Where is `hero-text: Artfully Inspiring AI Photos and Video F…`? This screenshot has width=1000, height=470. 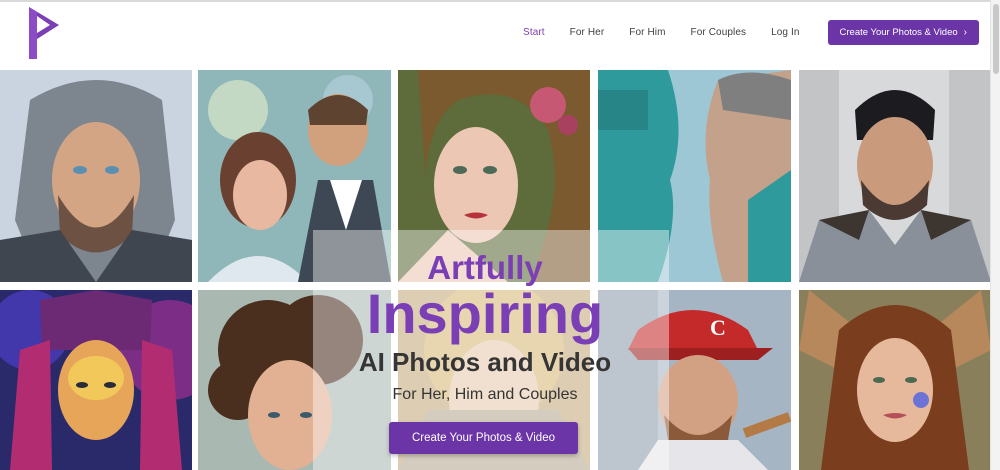
hero-text: Artfully Inspiring AI Photos and Video F… is located at coordinates (485, 327).